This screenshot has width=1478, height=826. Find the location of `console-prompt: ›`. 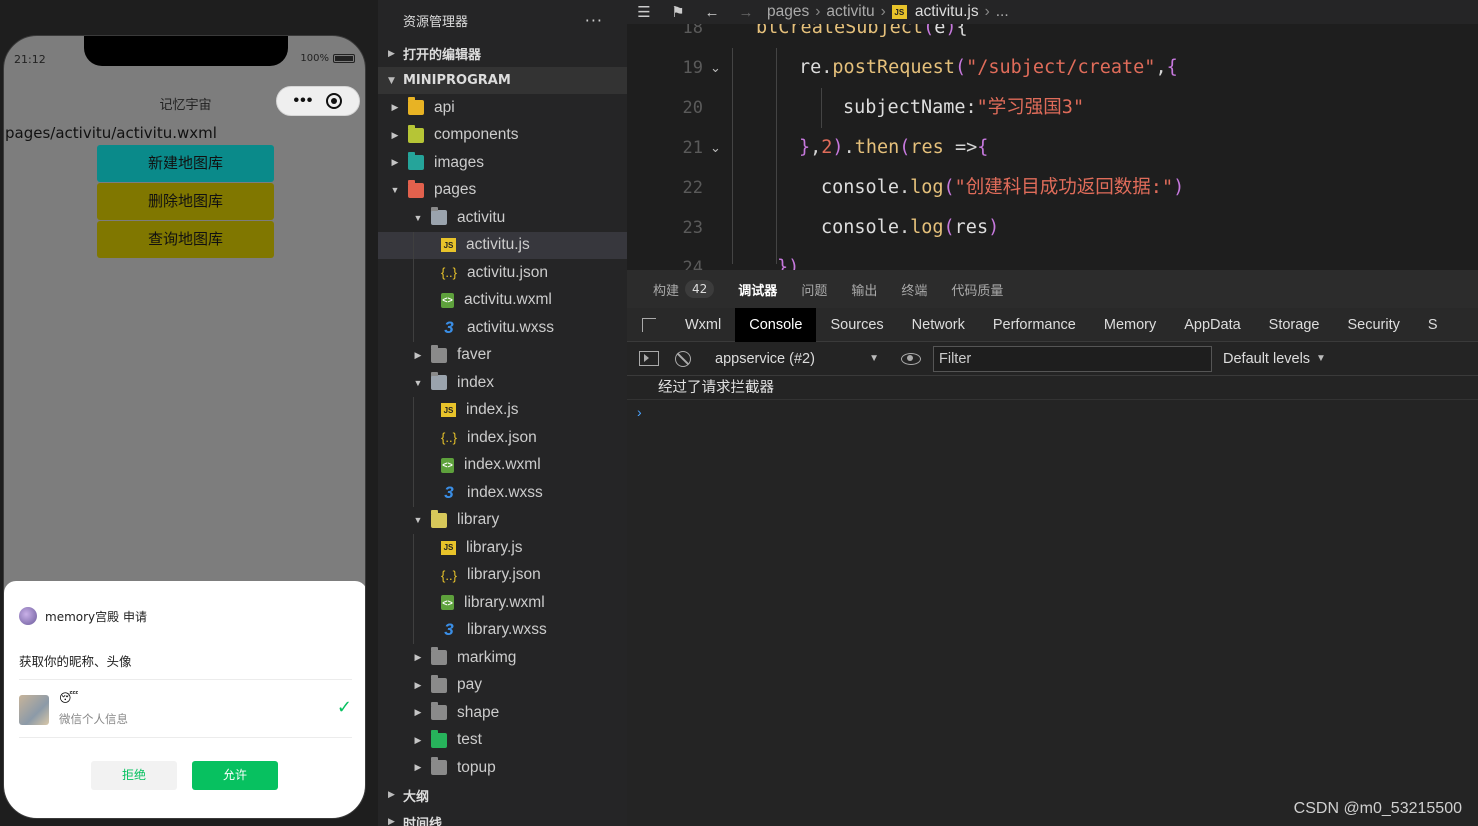

console-prompt: › is located at coordinates (1052, 412).